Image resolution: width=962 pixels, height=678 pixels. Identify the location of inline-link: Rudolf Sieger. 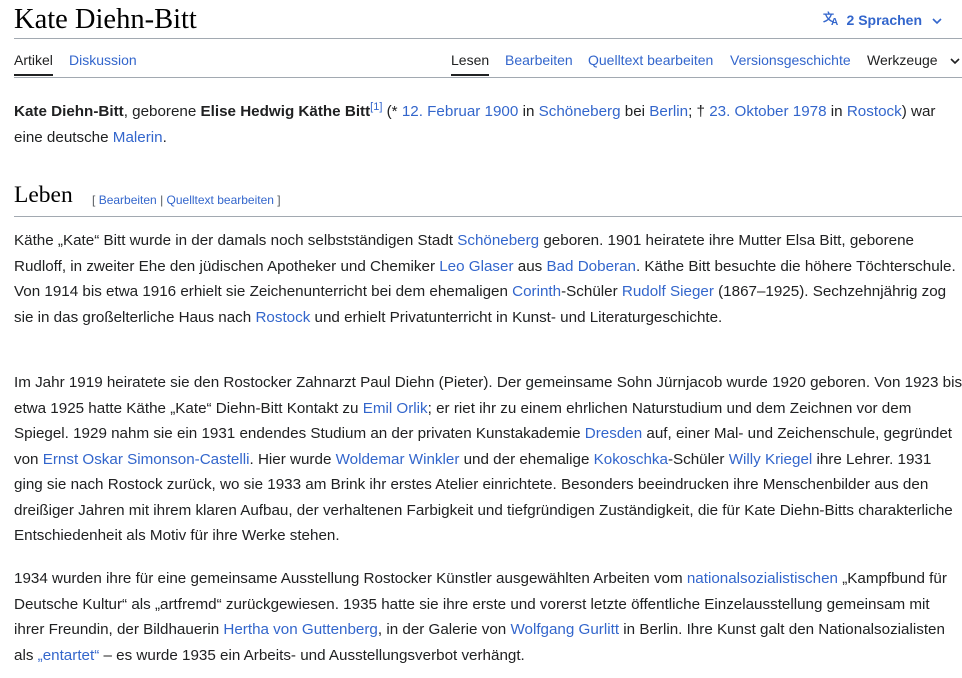
(668, 291).